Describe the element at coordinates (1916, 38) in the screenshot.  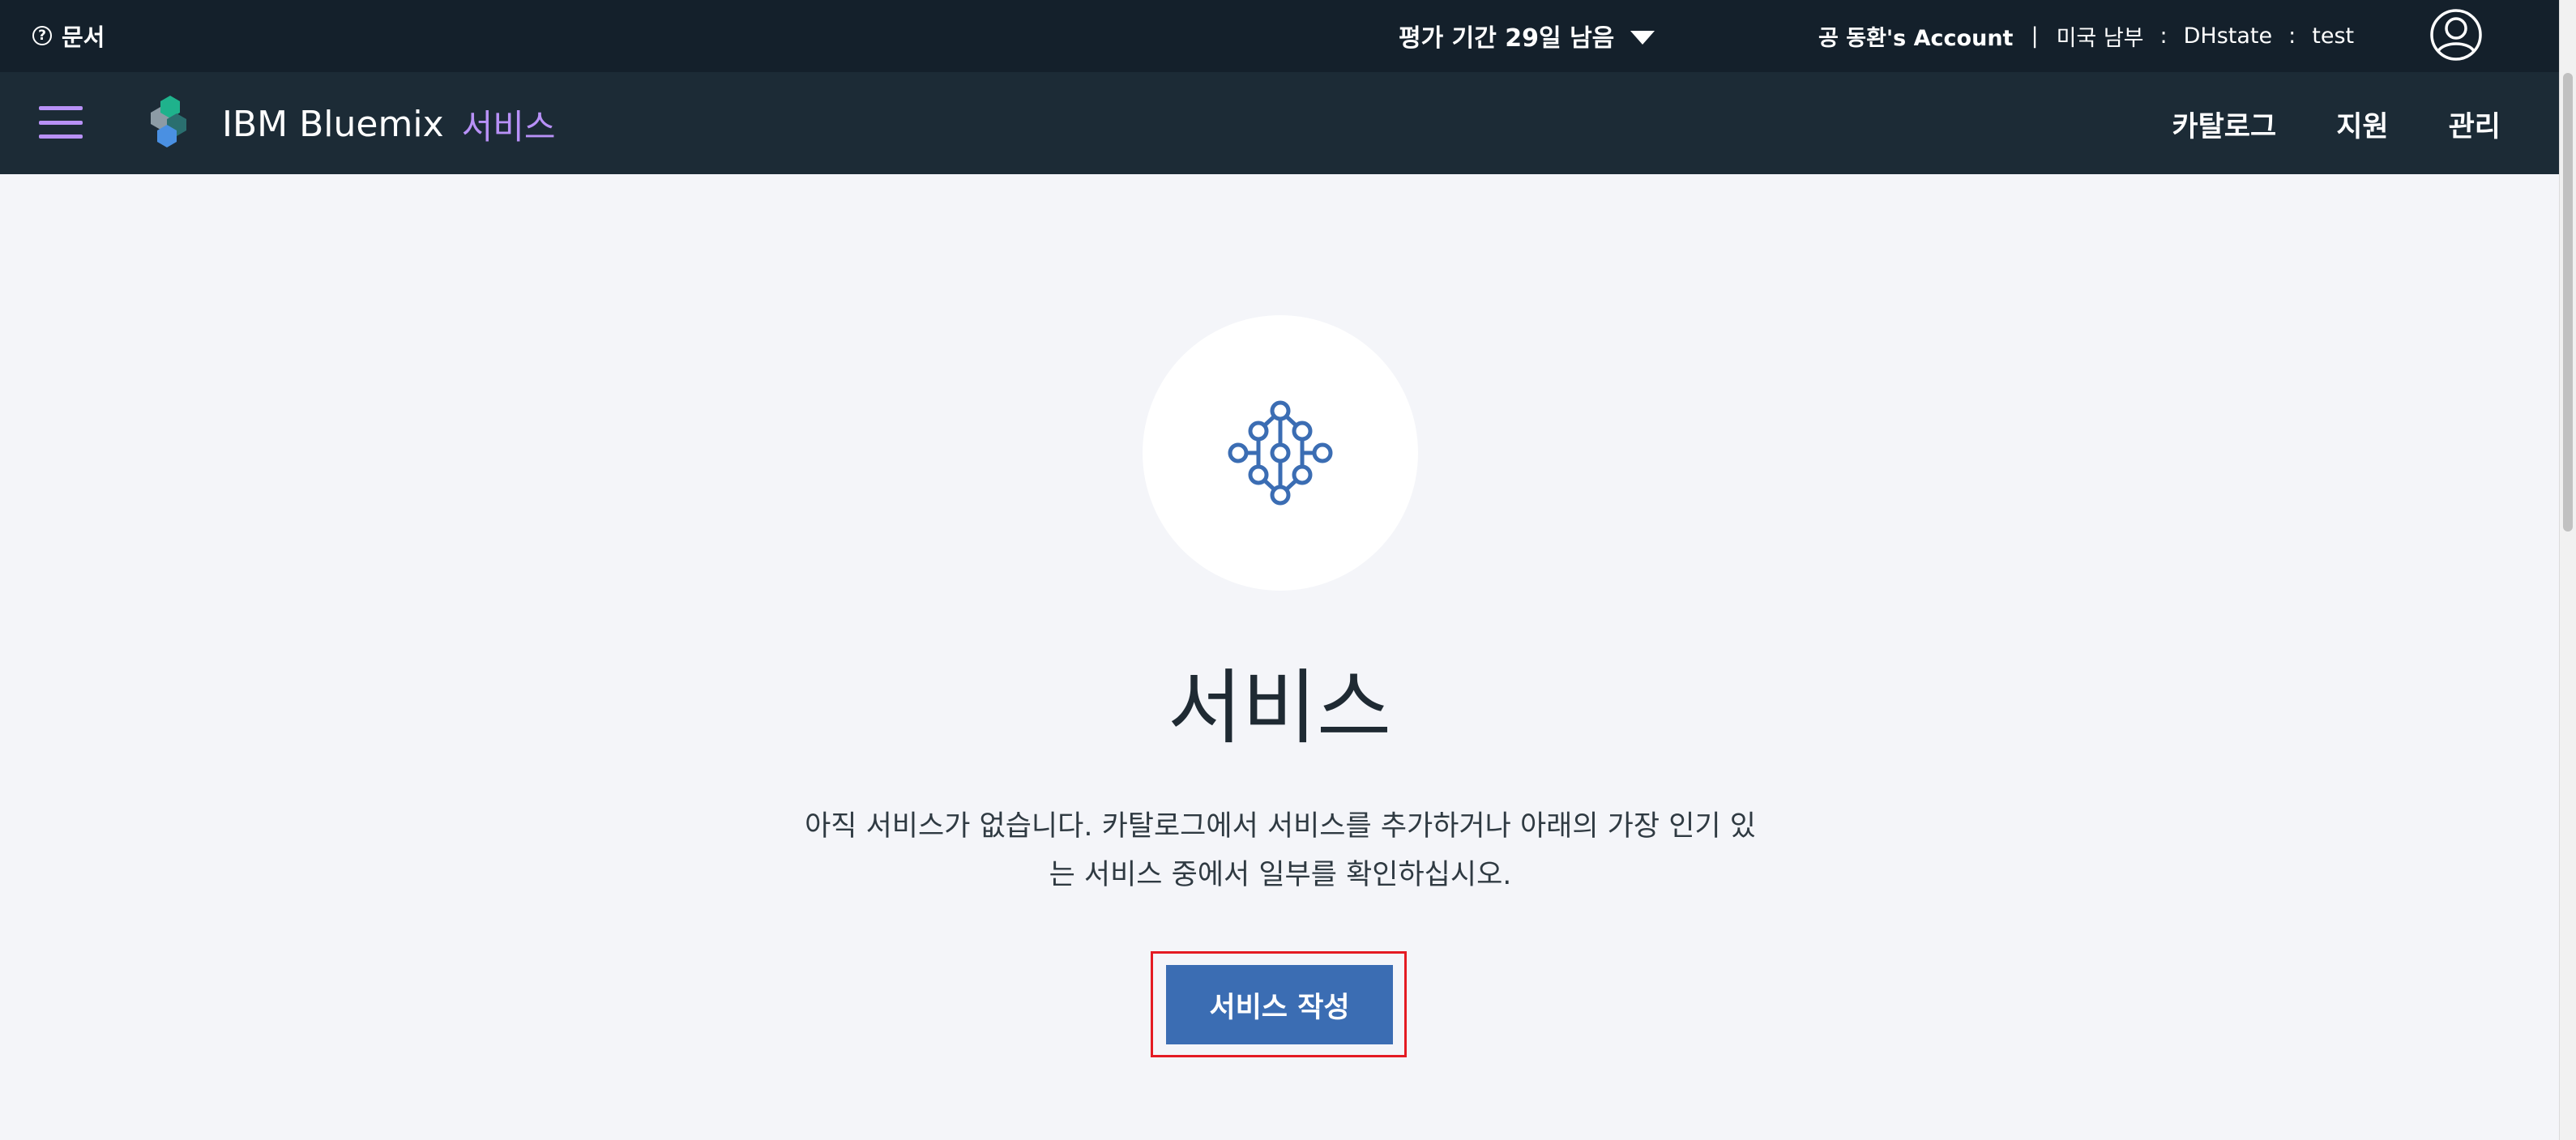
I see `account-name: 공 동환's Account` at that location.